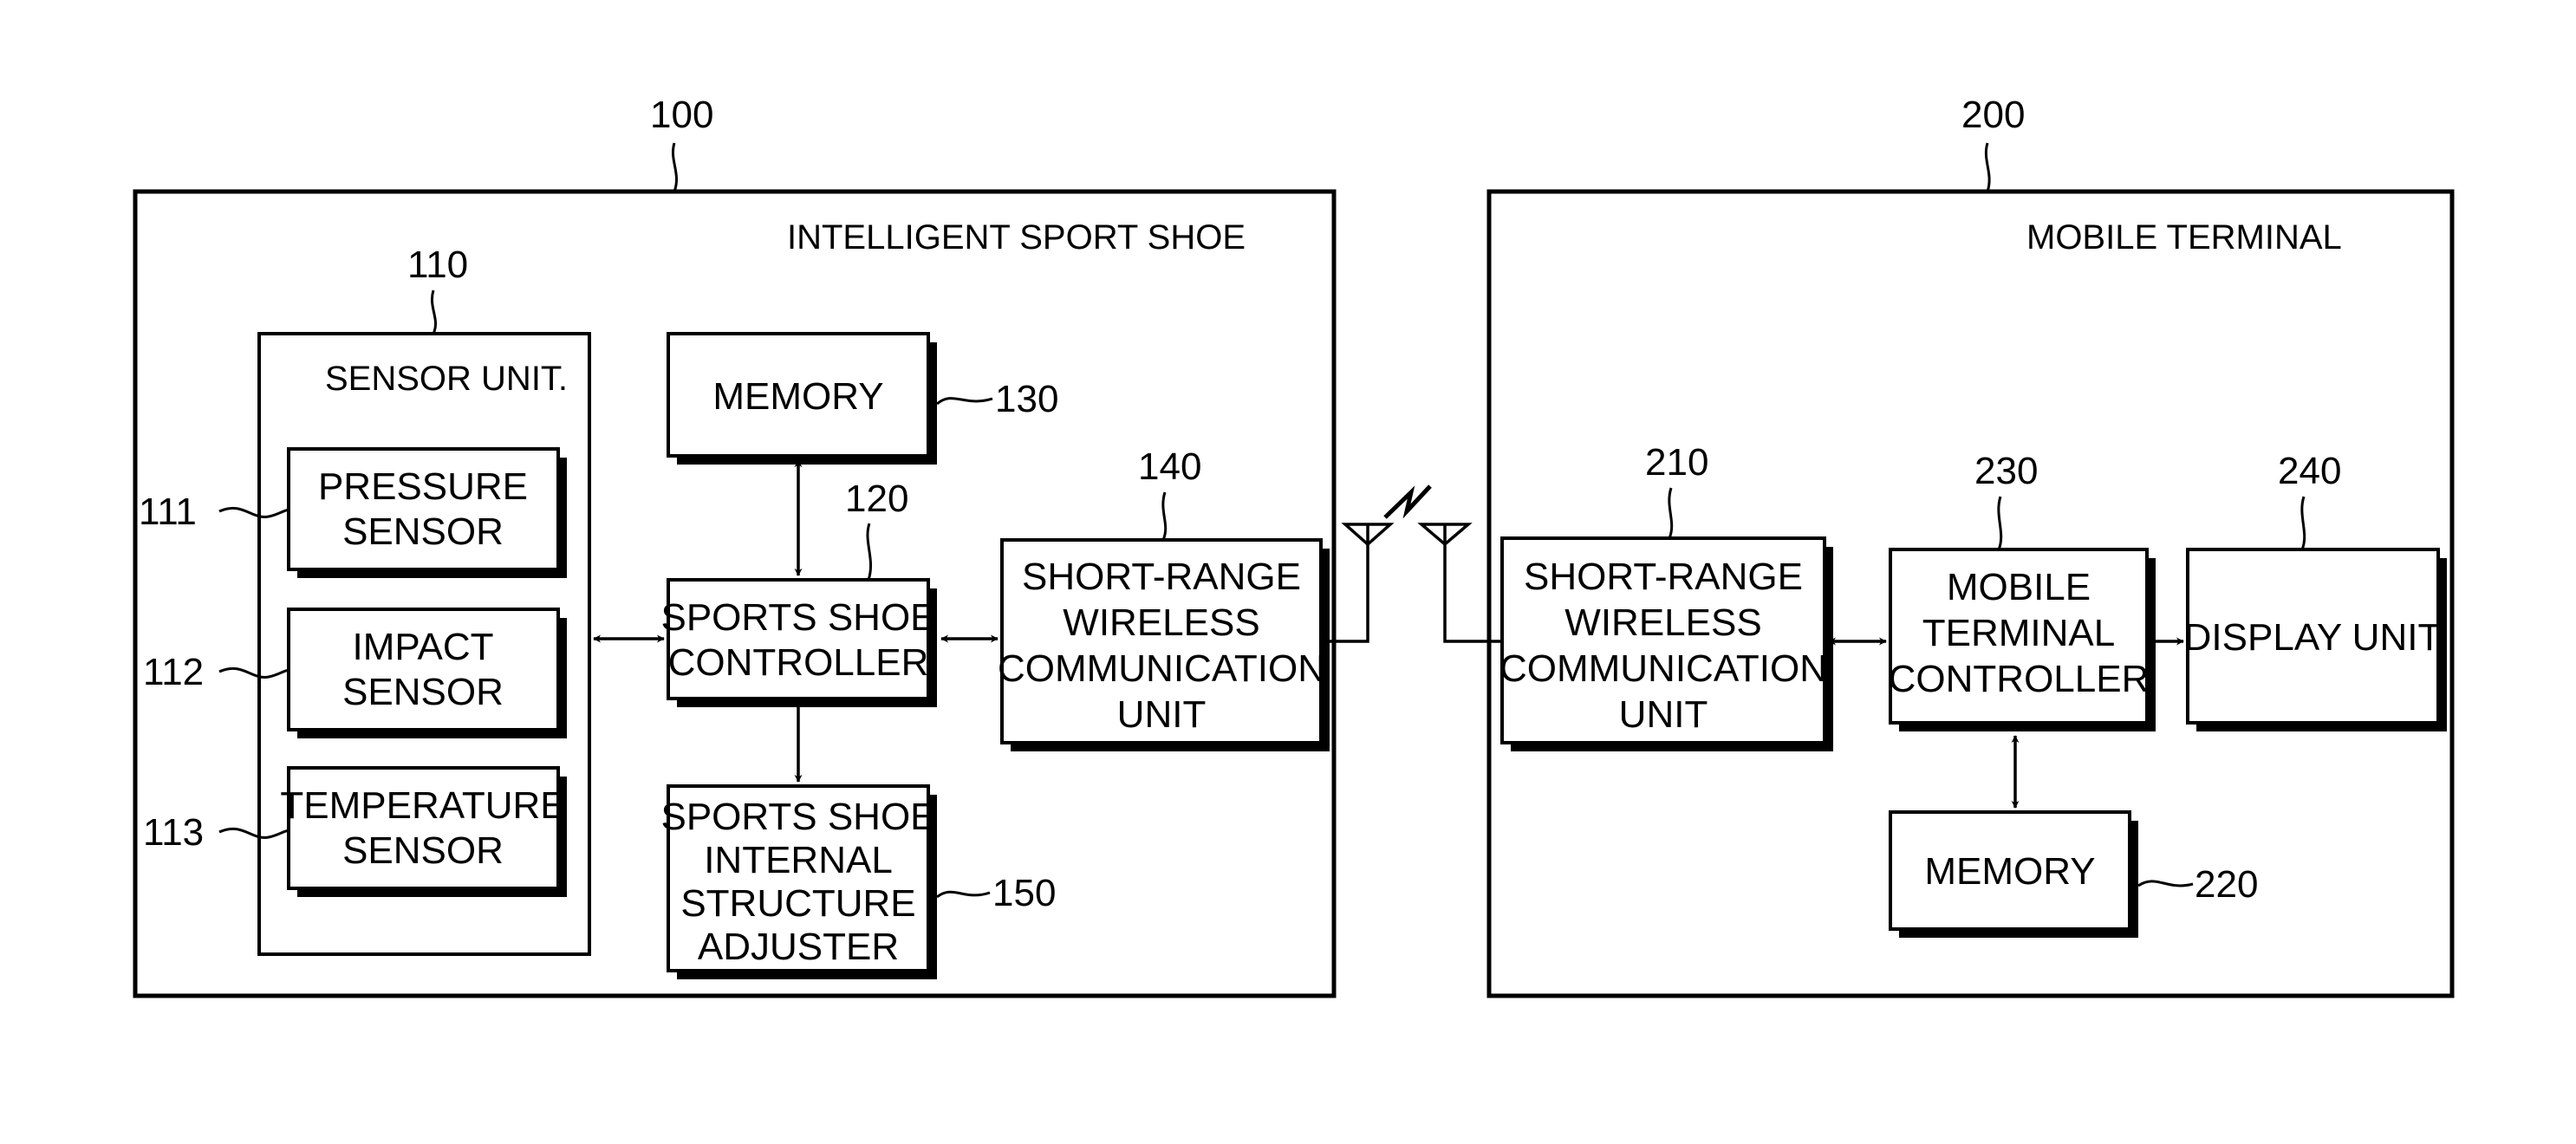  I want to click on pressure-sensor-line-2: SENSOR, so click(423, 531).